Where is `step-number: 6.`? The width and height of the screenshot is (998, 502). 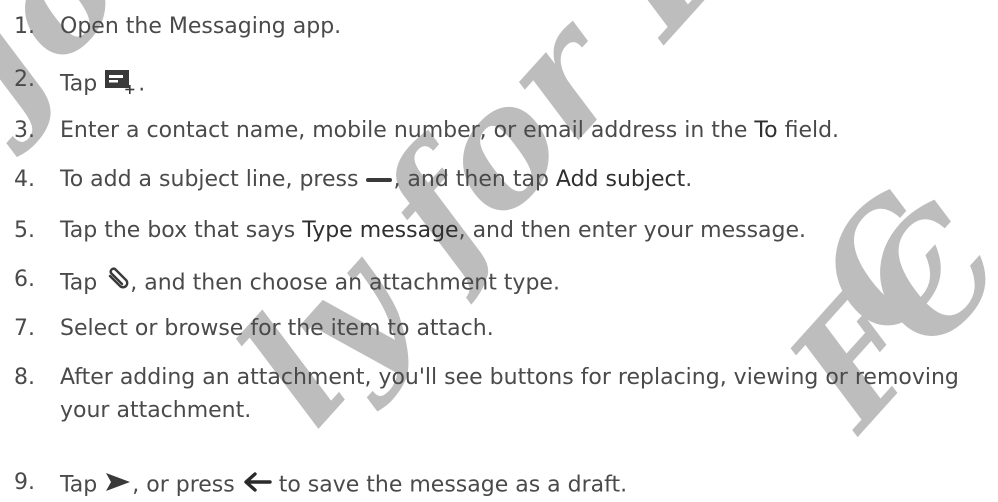
step-number: 6. is located at coordinates (24, 279).